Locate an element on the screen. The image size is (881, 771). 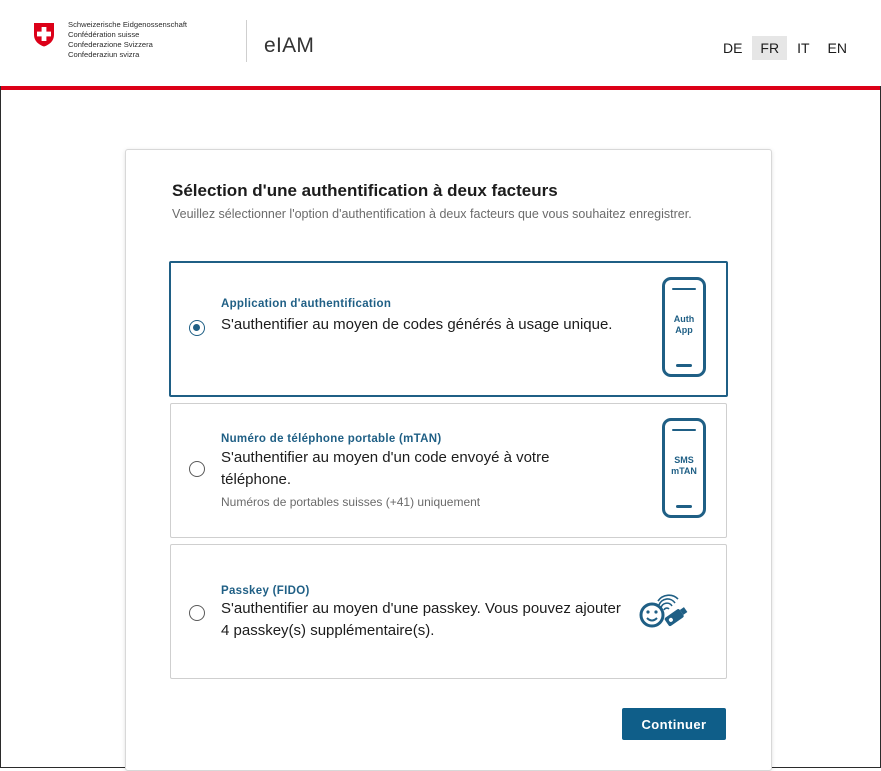
header-divider is located at coordinates (246, 41).